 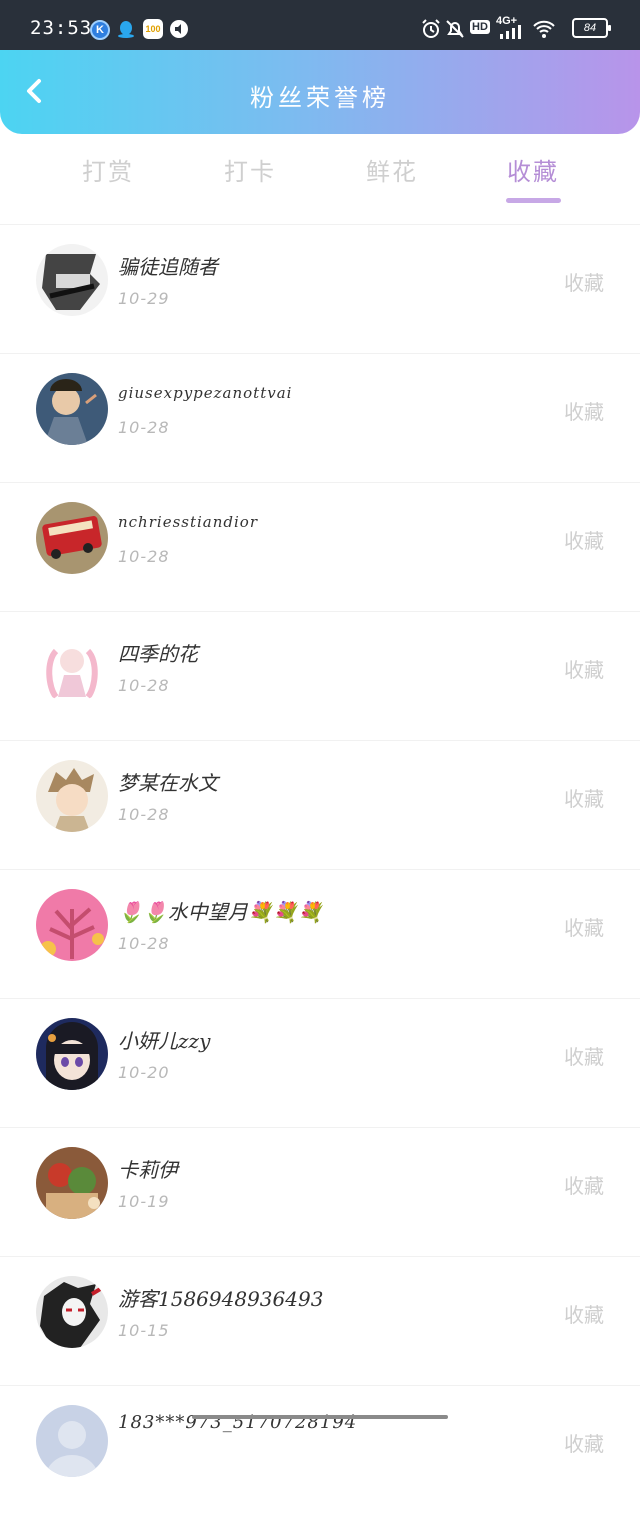 What do you see at coordinates (591, 28) in the screenshot?
I see `battery-icon: 84` at bounding box center [591, 28].